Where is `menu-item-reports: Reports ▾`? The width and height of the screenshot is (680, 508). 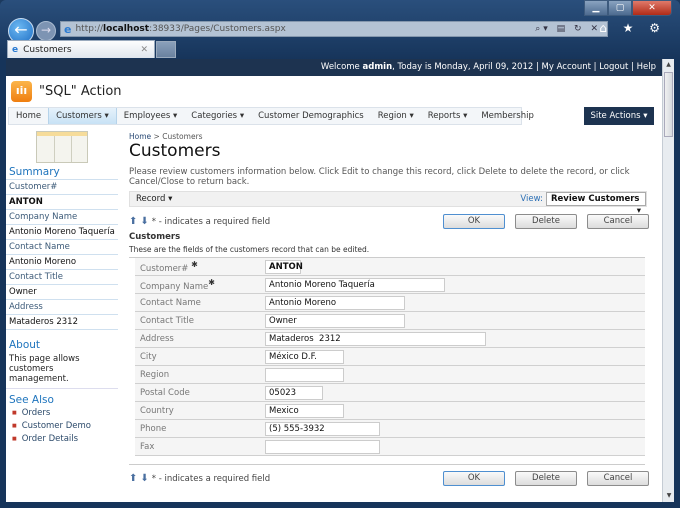 menu-item-reports: Reports ▾ is located at coordinates (448, 116).